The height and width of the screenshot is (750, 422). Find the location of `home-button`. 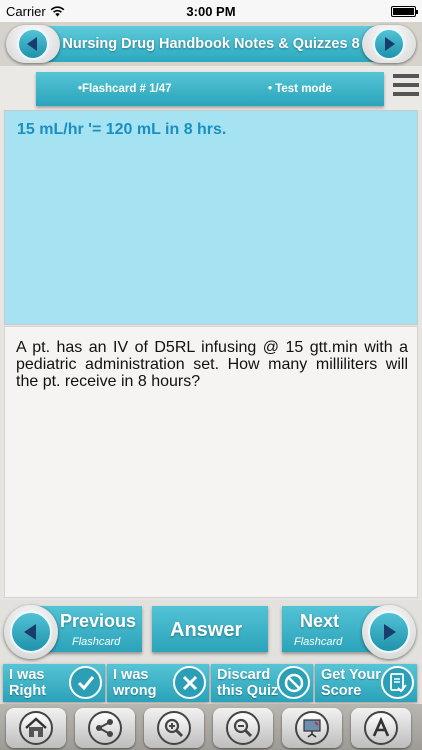

home-button is located at coordinates (36, 728).